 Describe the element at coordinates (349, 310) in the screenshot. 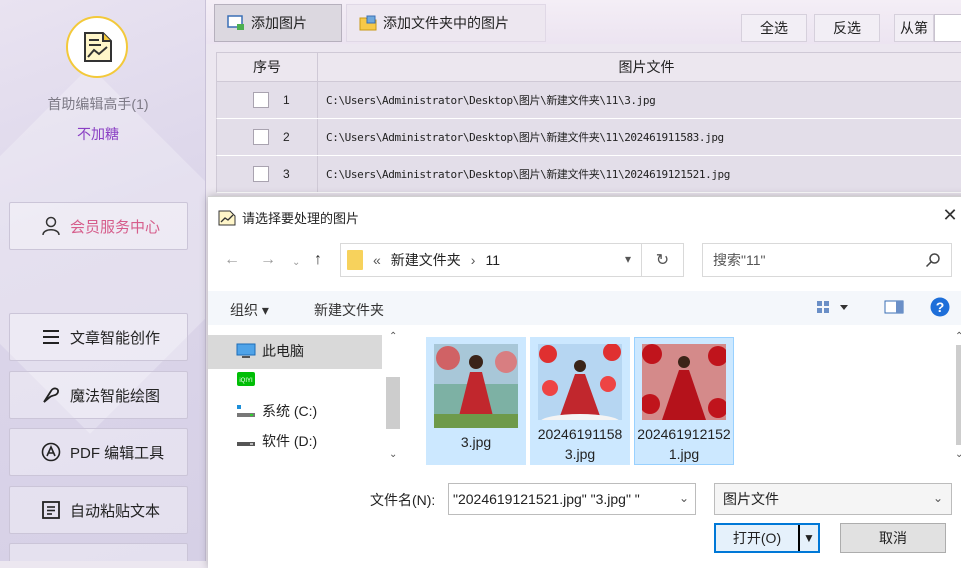

I see `new-folder-button: 新建文件夹` at that location.